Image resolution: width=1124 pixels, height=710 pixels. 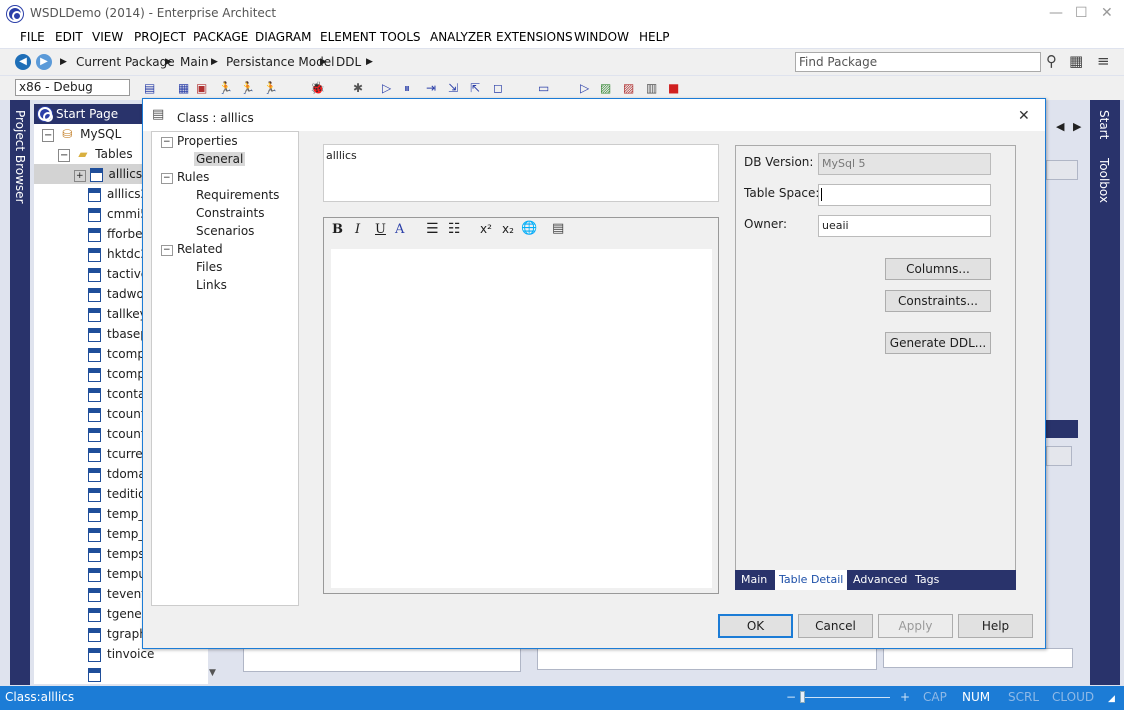 What do you see at coordinates (1076, 61) in the screenshot?
I see `grid-menu-icon: ▦` at bounding box center [1076, 61].